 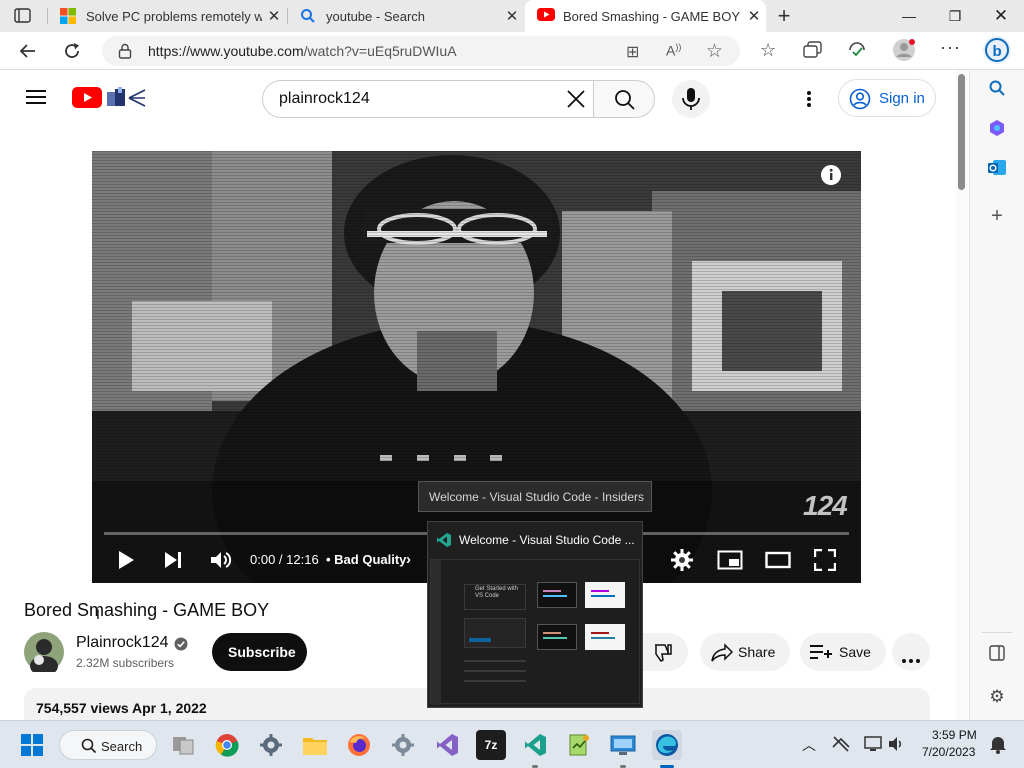 I want to click on remote-desktop-icon, so click(x=623, y=745).